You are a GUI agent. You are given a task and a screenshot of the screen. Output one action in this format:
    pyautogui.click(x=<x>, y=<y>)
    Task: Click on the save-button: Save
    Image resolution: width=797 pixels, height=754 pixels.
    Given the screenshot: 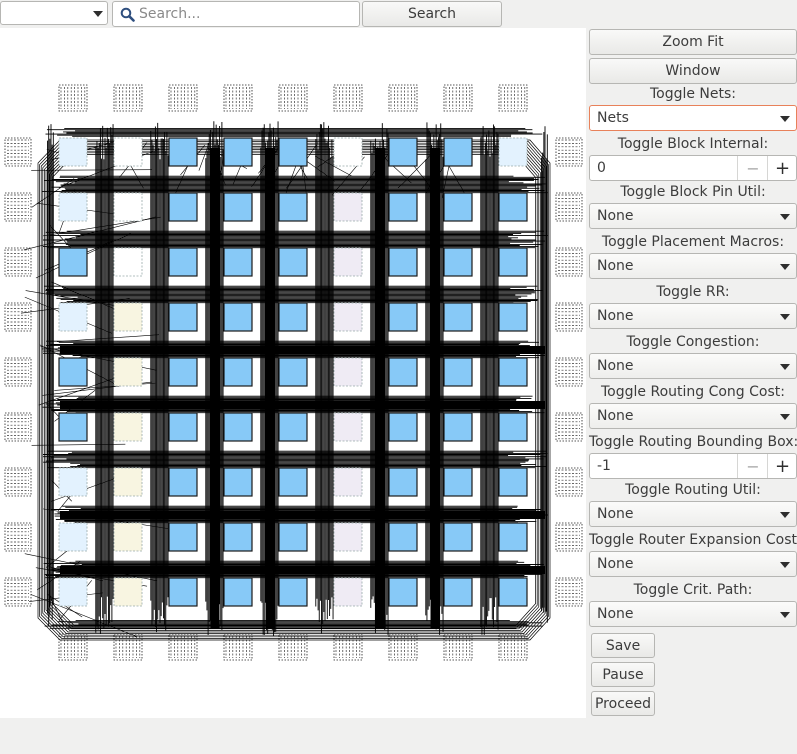 What is the action you would take?
    pyautogui.click(x=623, y=645)
    